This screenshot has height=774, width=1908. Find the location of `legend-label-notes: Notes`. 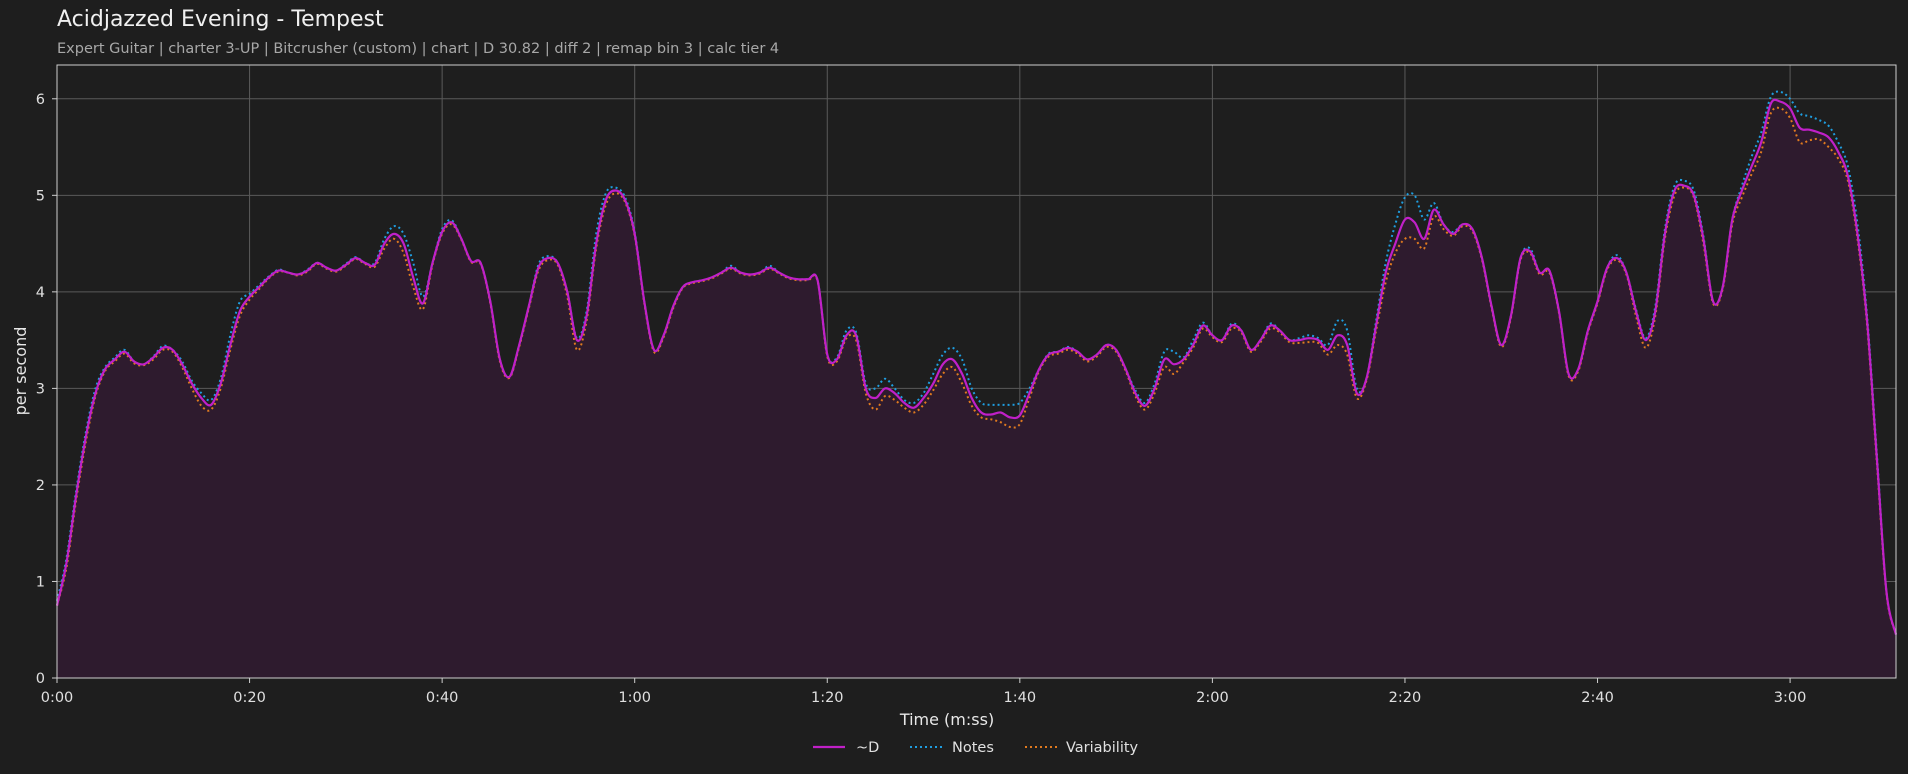

legend-label-notes: Notes is located at coordinates (973, 748).